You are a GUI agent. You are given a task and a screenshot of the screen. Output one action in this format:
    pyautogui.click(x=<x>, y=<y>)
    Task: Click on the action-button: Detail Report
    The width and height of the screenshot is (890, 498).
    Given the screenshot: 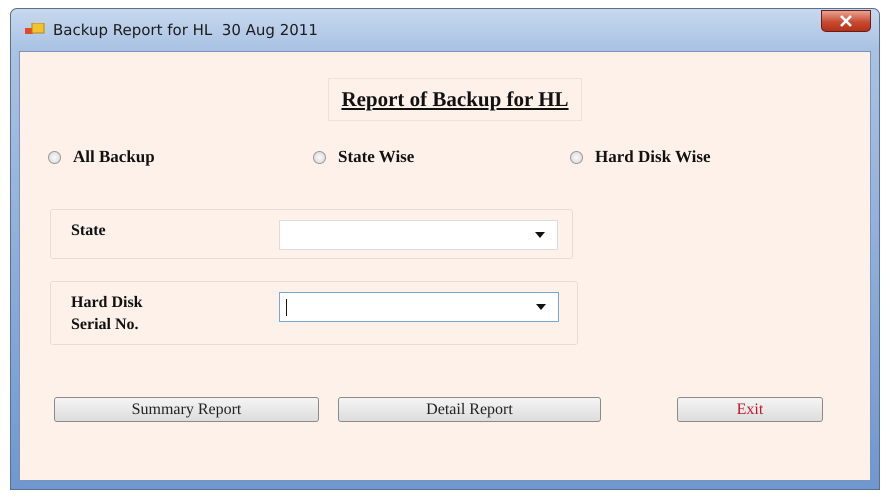 What is the action you would take?
    pyautogui.click(x=469, y=409)
    